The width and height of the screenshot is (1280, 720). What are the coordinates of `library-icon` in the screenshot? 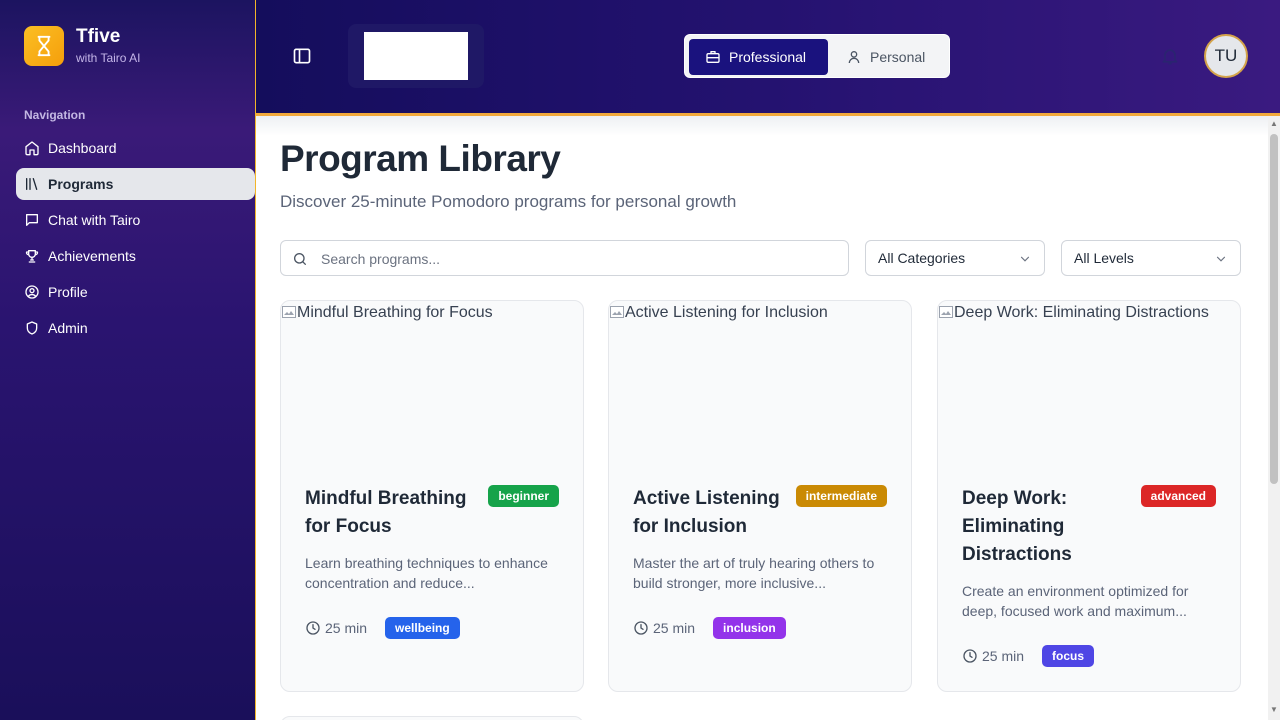 It's located at (32, 184).